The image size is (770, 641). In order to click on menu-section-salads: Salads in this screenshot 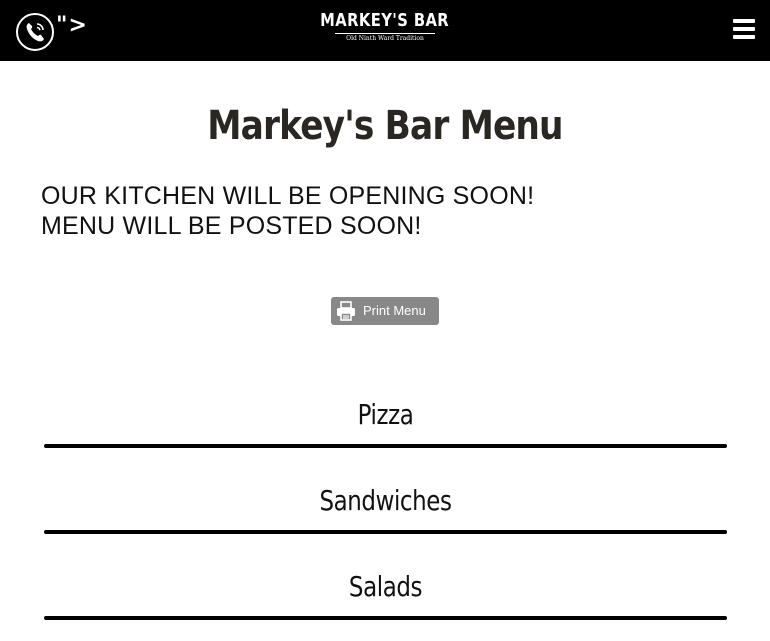, I will do `click(385, 593)`.